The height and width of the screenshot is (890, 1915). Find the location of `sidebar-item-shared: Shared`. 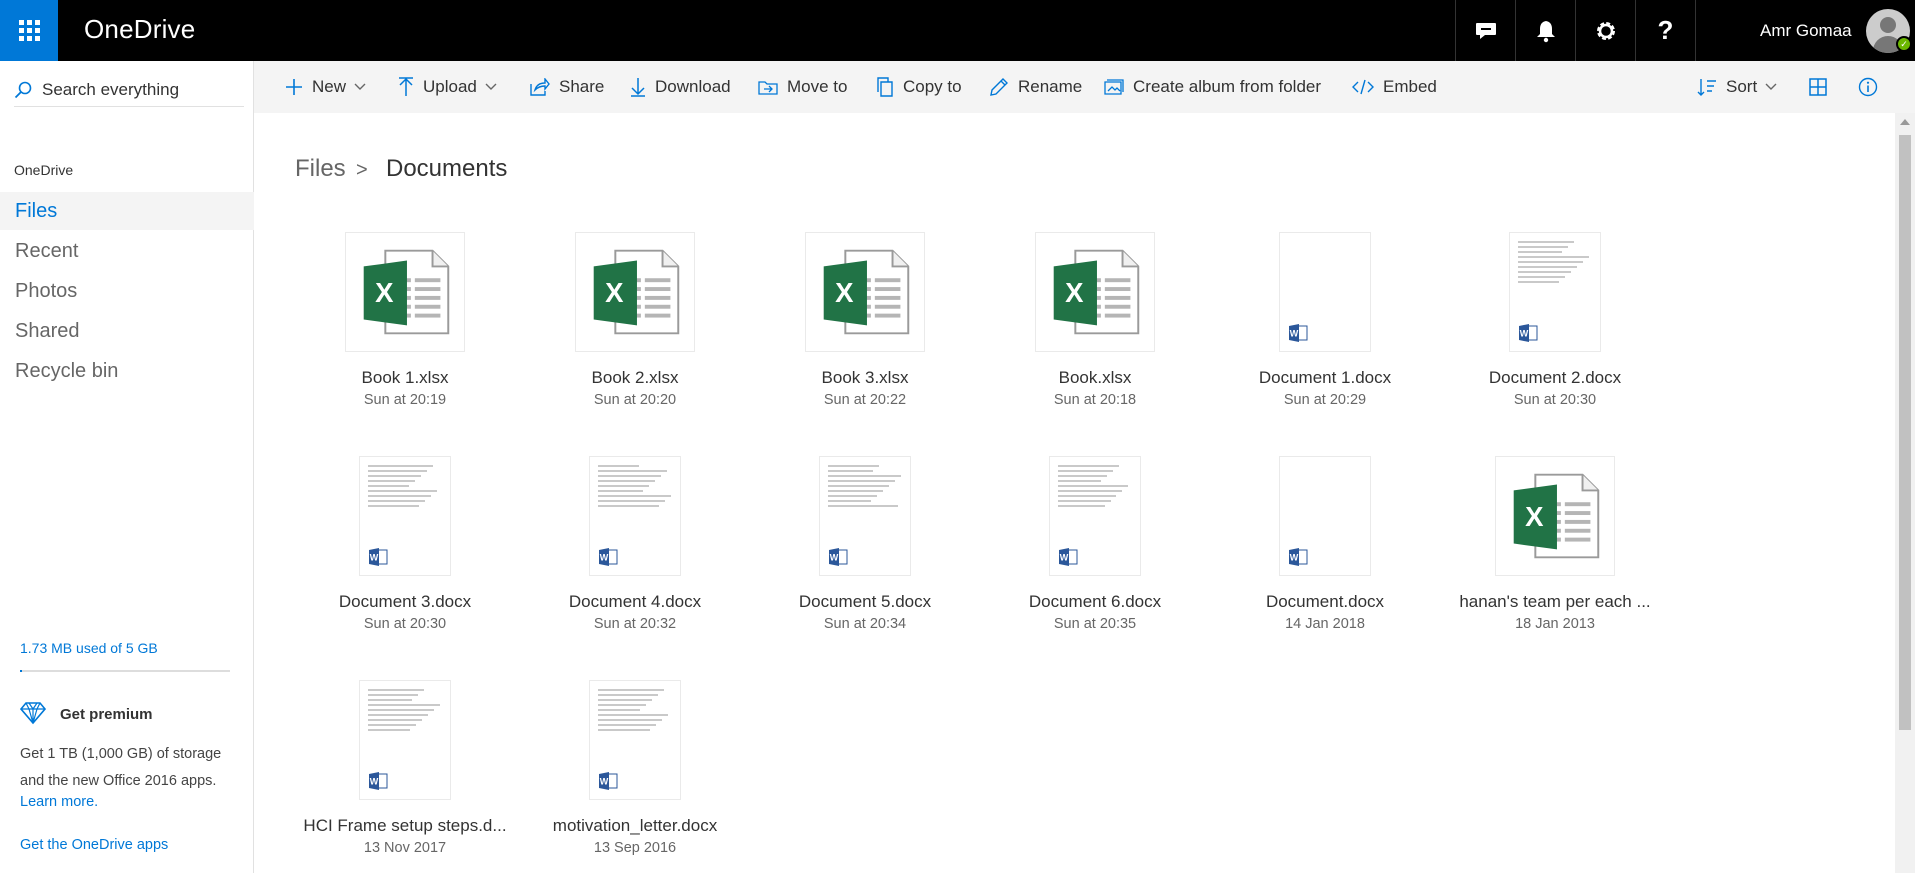

sidebar-item-shared: Shared is located at coordinates (127, 331).